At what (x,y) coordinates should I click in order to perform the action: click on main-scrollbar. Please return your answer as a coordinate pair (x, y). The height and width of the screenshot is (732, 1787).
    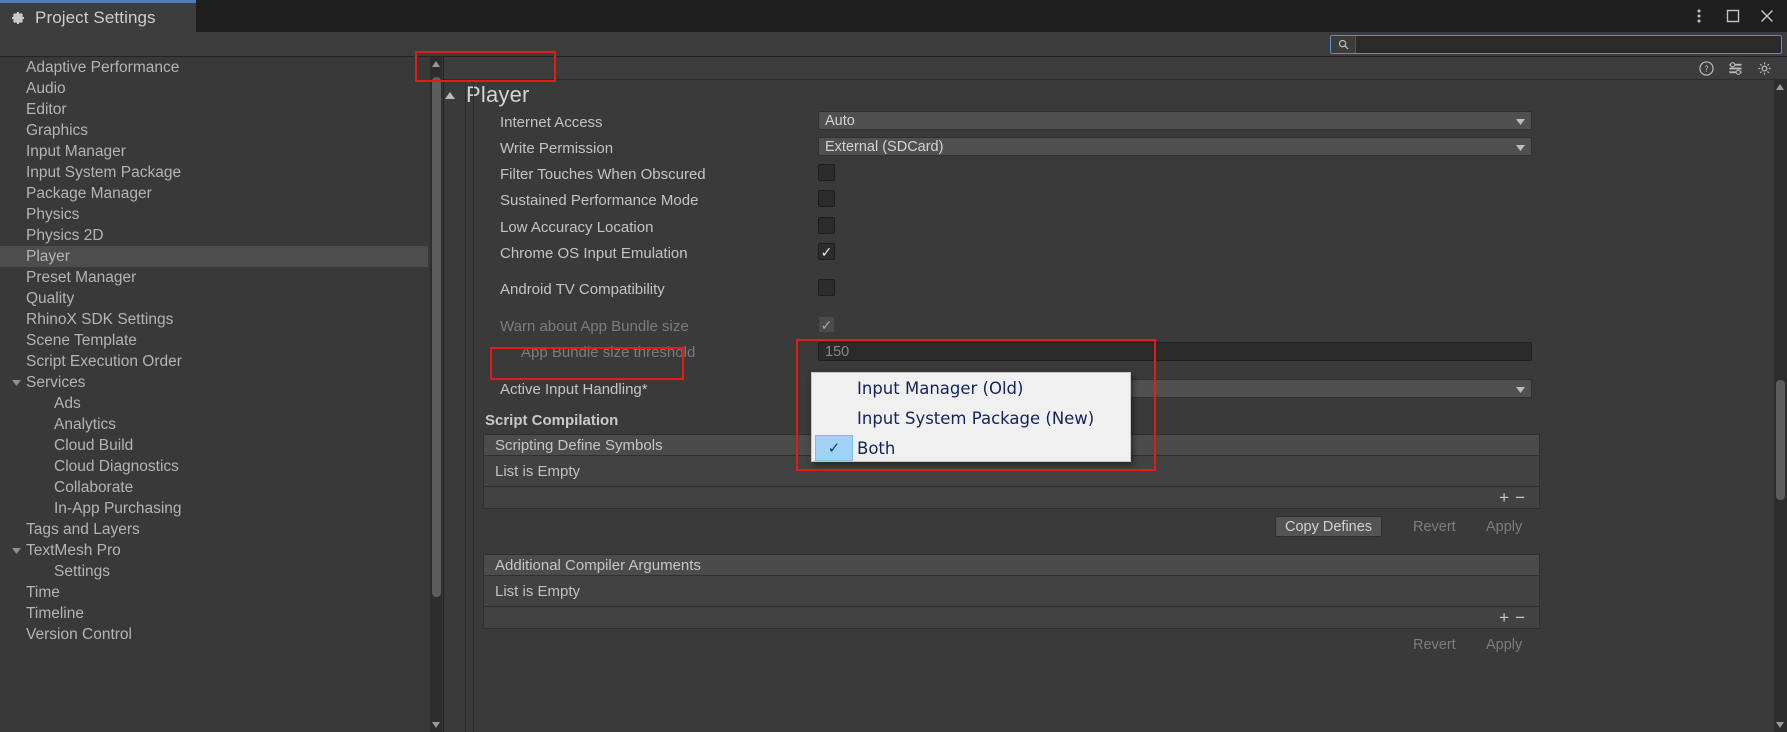
    Looking at the image, I should click on (1780, 406).